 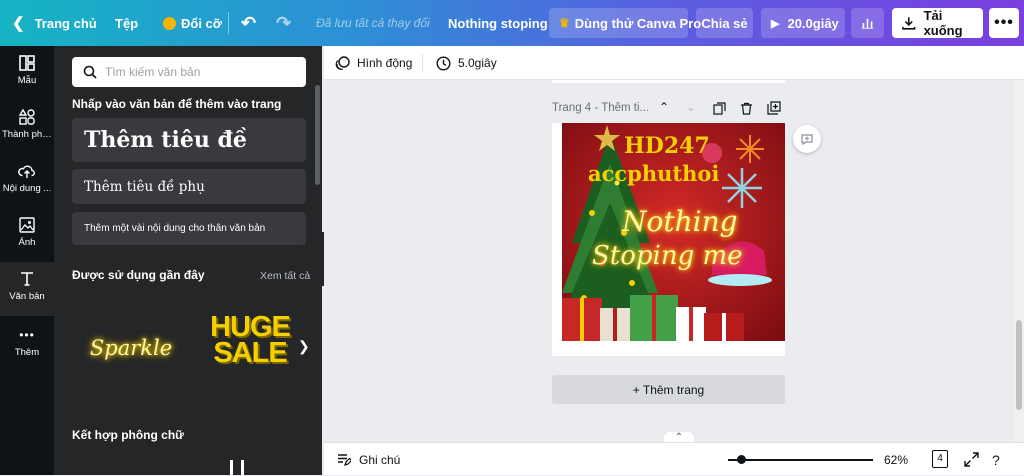 I want to click on more-options-button: •••, so click(x=1004, y=23).